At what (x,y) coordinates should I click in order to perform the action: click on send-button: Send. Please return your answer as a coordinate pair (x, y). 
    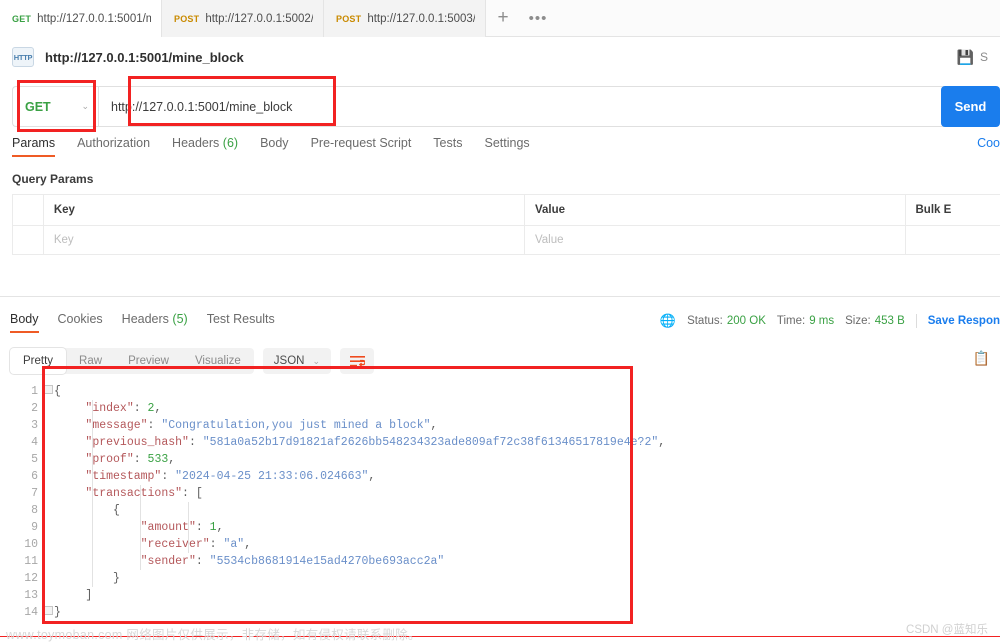
    Looking at the image, I should click on (970, 106).